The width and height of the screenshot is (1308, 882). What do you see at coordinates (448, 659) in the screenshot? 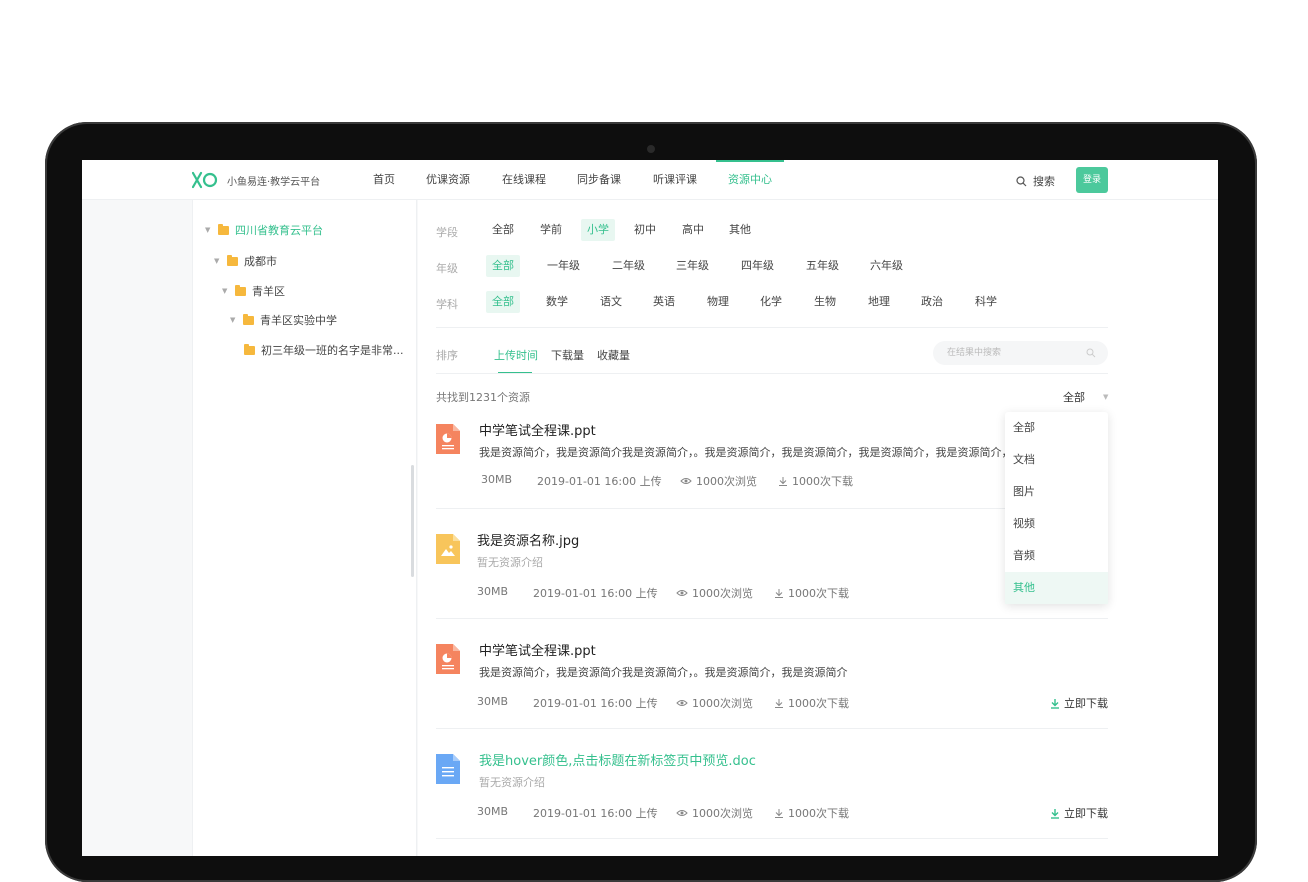
I see `ppt-file-icon` at bounding box center [448, 659].